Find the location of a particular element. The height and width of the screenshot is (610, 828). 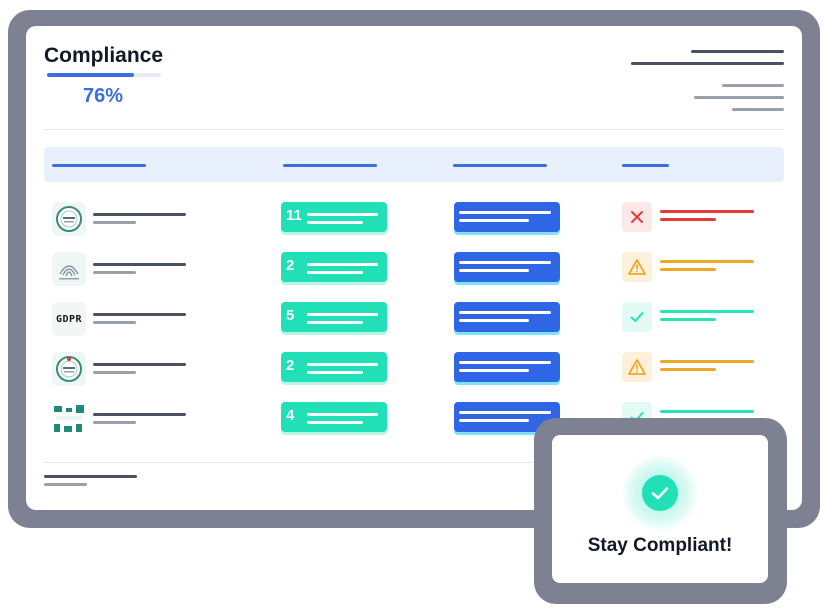

fail-x-icon is located at coordinates (637, 217).